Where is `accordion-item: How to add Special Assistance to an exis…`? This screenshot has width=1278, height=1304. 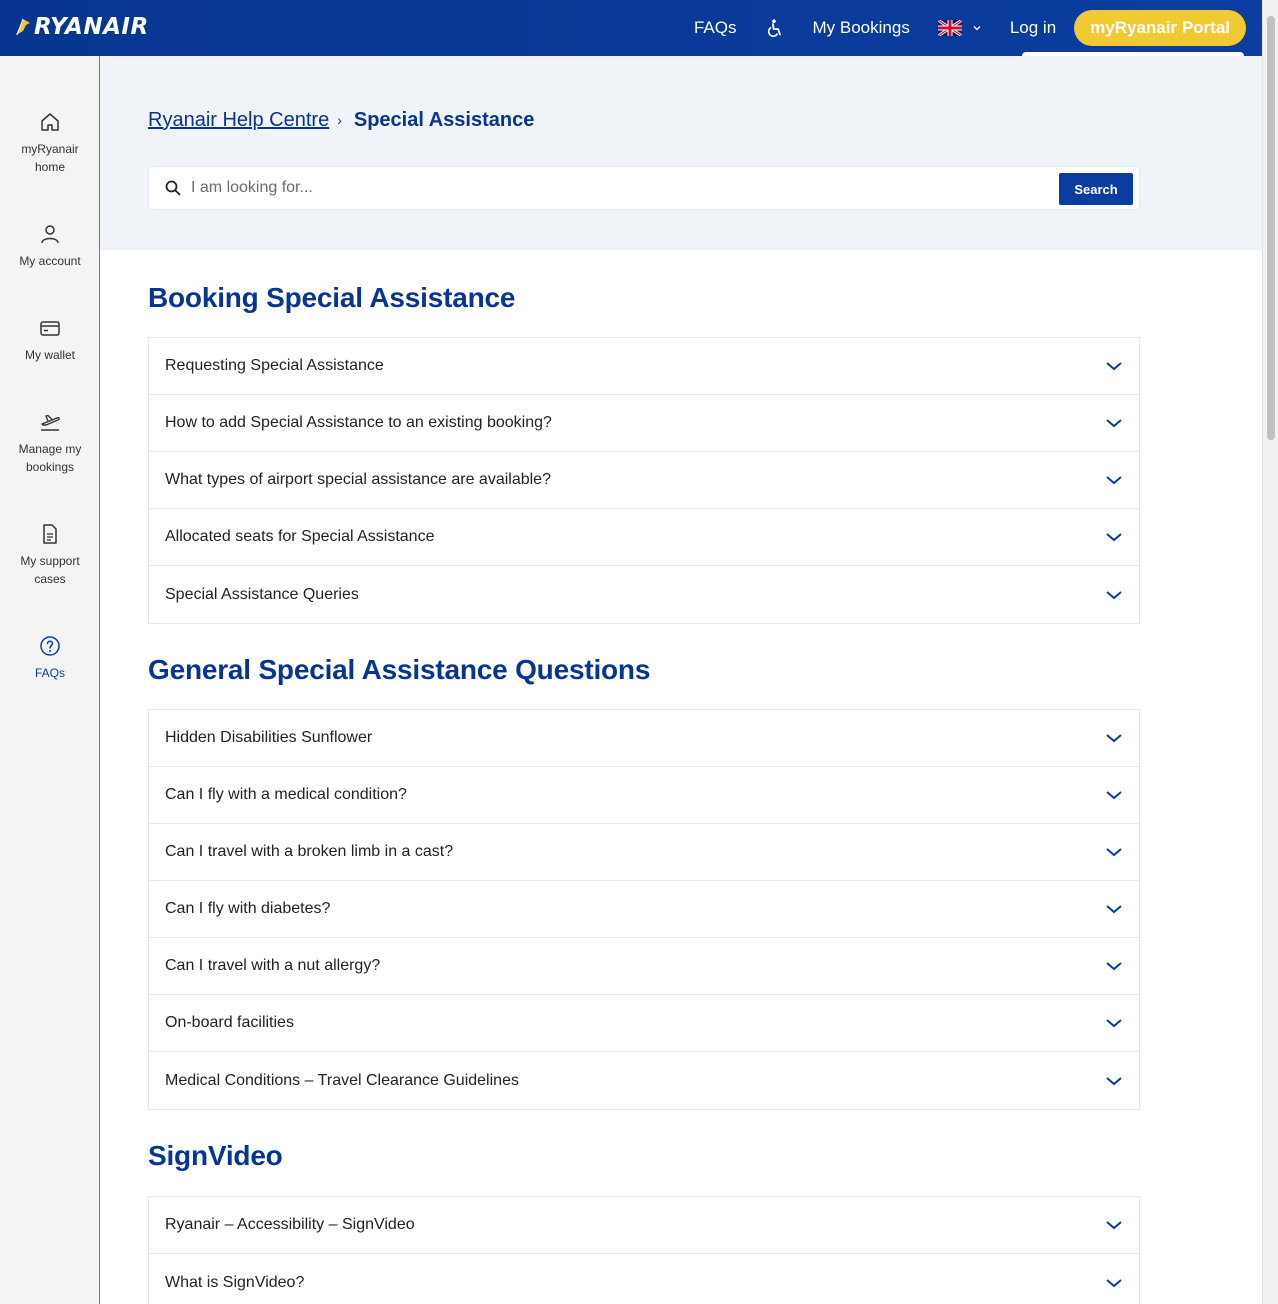 accordion-item: How to add Special Assistance to an exis… is located at coordinates (644, 423).